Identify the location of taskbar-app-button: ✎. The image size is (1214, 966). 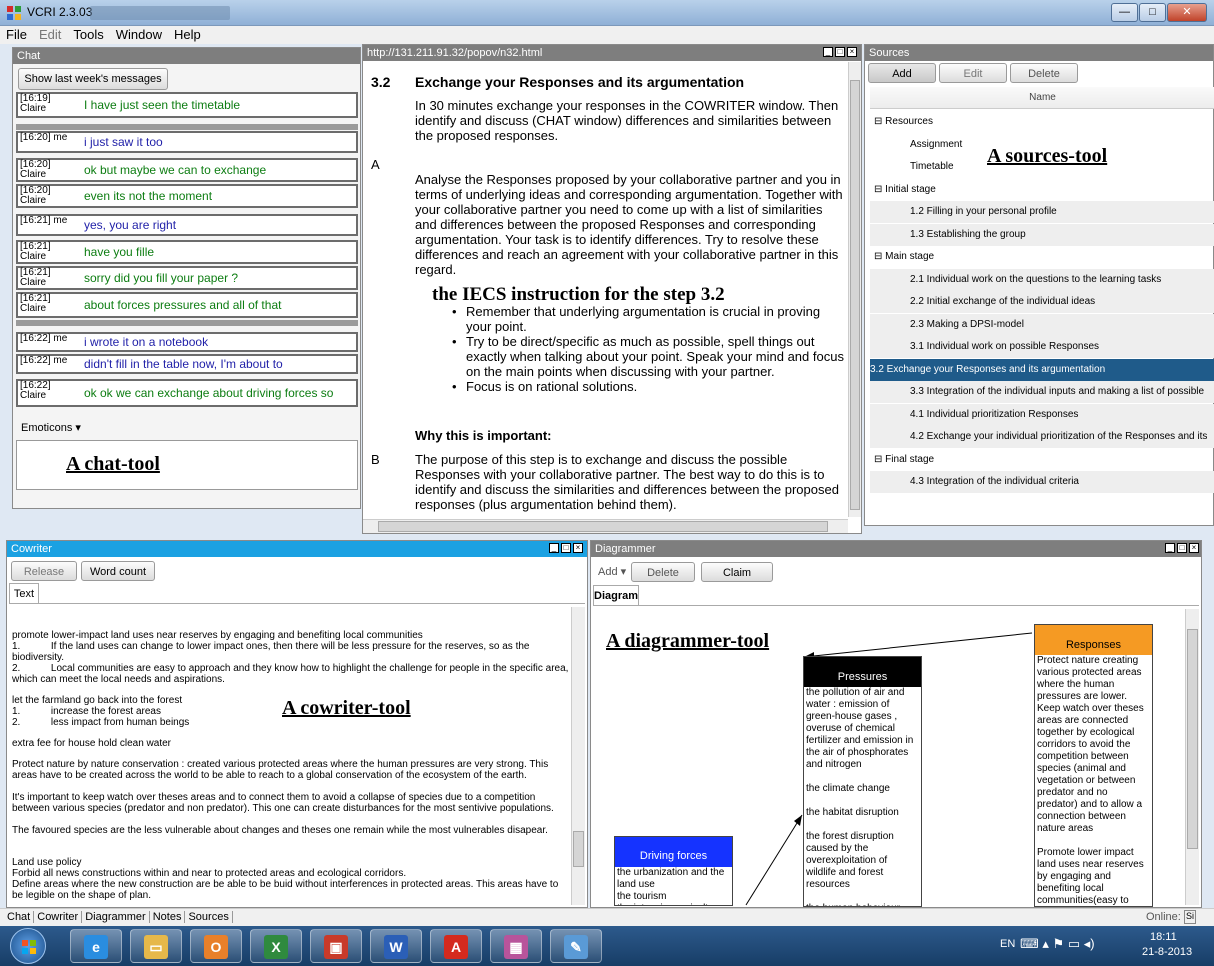
(576, 946).